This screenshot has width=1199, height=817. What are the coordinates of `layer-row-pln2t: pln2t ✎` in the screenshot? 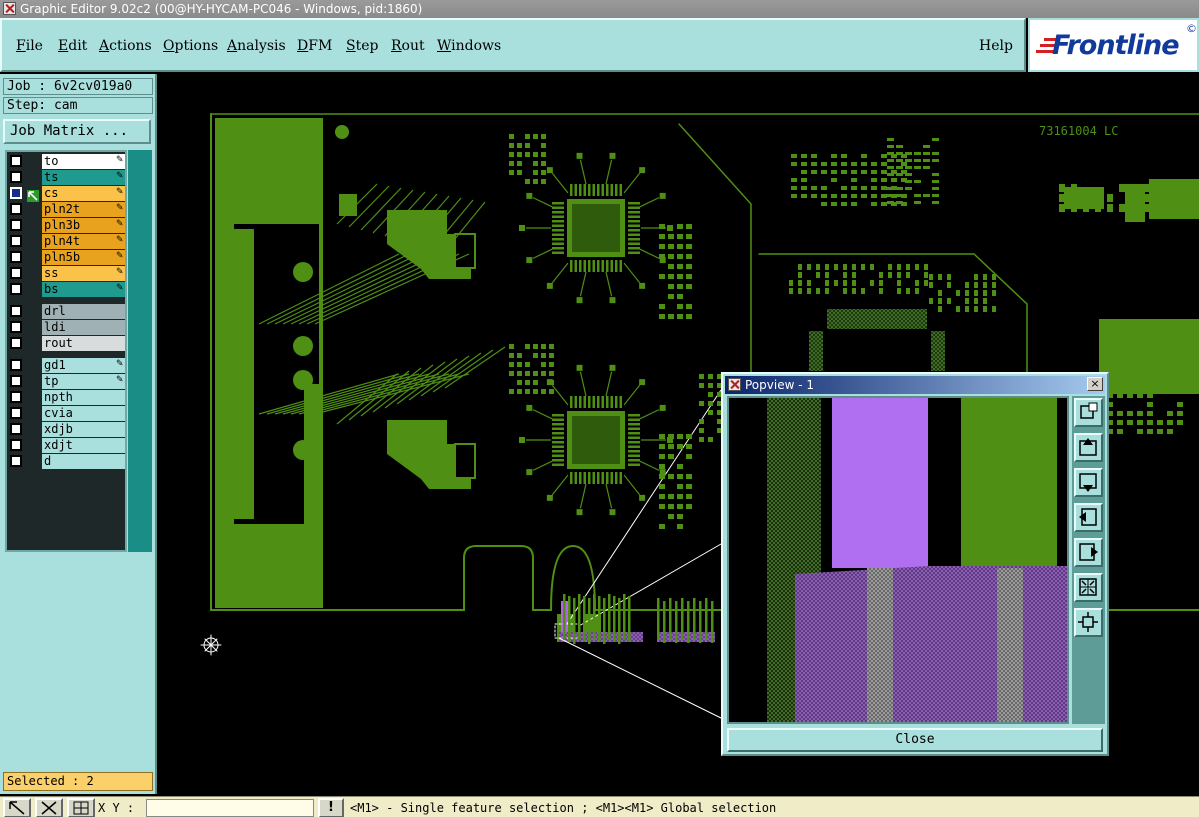 It's located at (66, 209).